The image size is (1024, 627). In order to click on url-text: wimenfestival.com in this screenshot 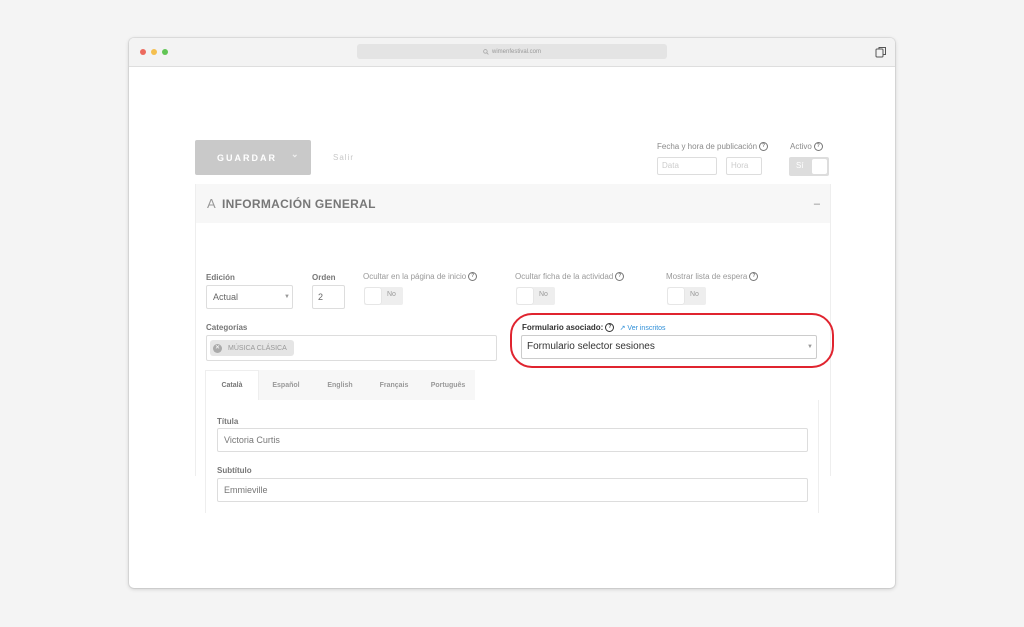, I will do `click(516, 51)`.